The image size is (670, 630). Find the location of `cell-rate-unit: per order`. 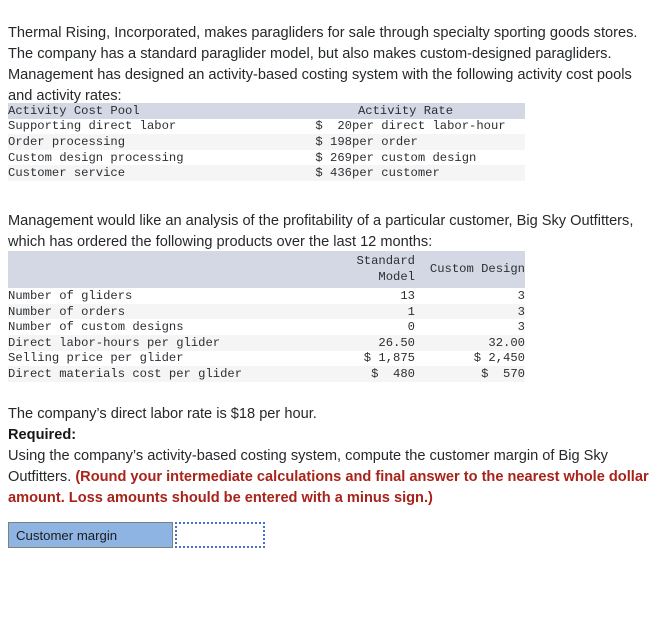

cell-rate-unit: per order is located at coordinates (439, 142).